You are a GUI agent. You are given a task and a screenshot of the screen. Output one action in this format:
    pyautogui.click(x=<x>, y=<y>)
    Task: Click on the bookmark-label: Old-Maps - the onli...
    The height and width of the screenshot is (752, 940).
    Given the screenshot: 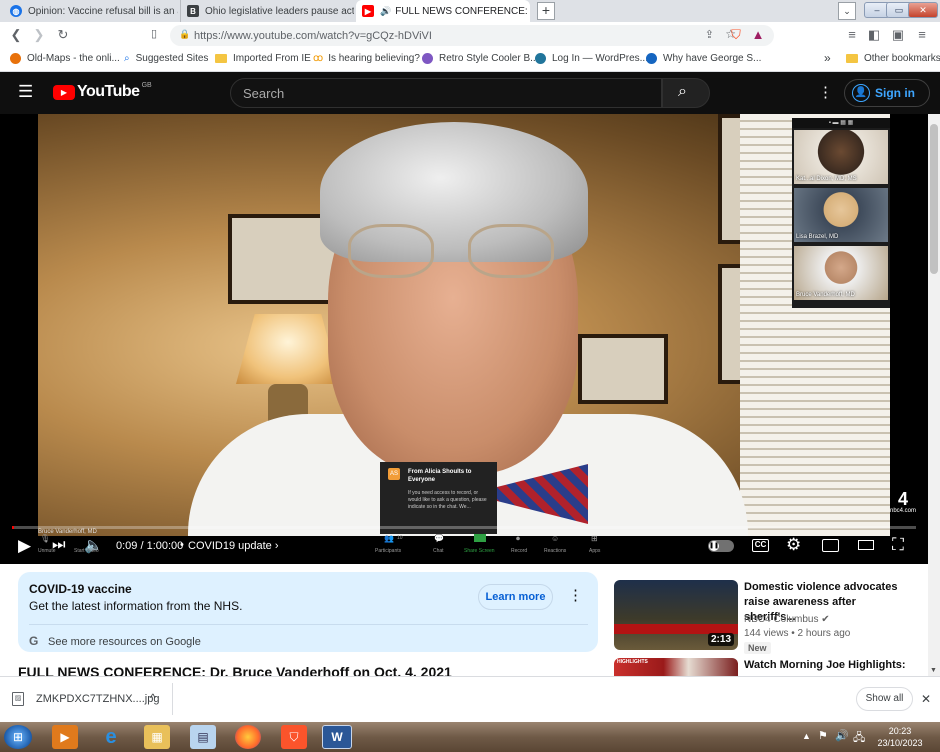 What is the action you would take?
    pyautogui.click(x=73, y=58)
    